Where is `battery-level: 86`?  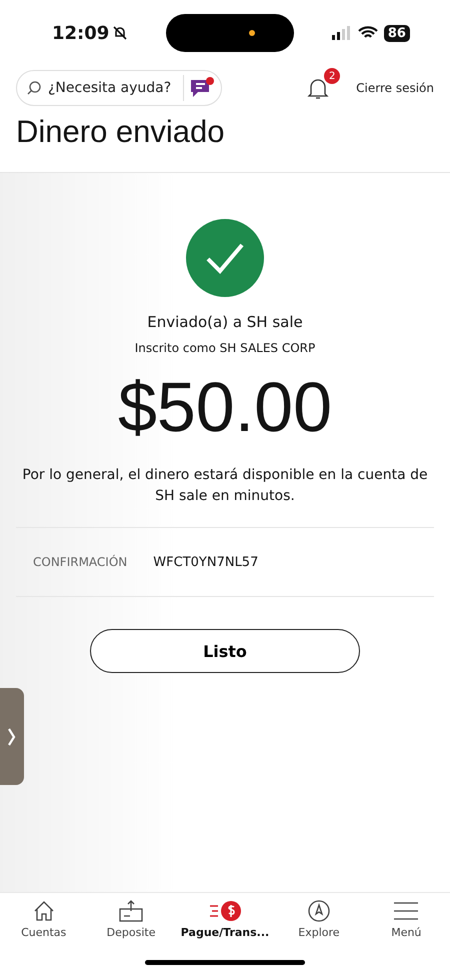
battery-level: 86 is located at coordinates (397, 33).